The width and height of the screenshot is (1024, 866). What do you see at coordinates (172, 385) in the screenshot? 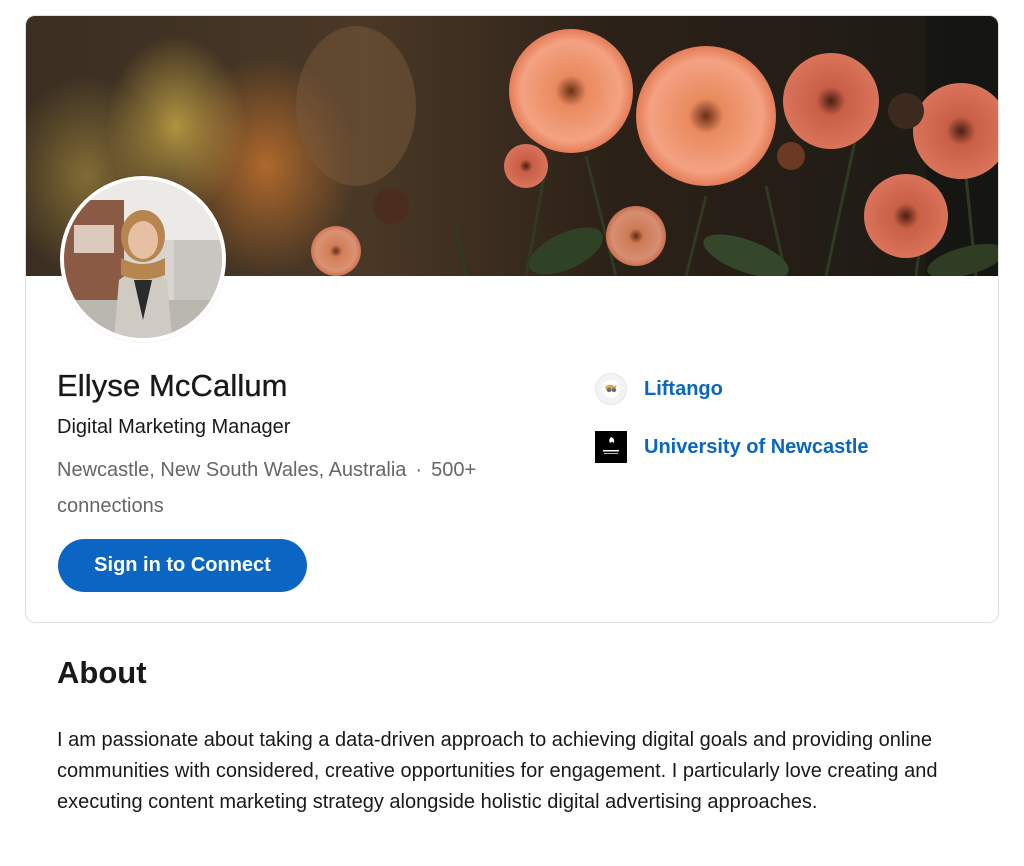
I see `profile-name: Ellyse McCallum` at bounding box center [172, 385].